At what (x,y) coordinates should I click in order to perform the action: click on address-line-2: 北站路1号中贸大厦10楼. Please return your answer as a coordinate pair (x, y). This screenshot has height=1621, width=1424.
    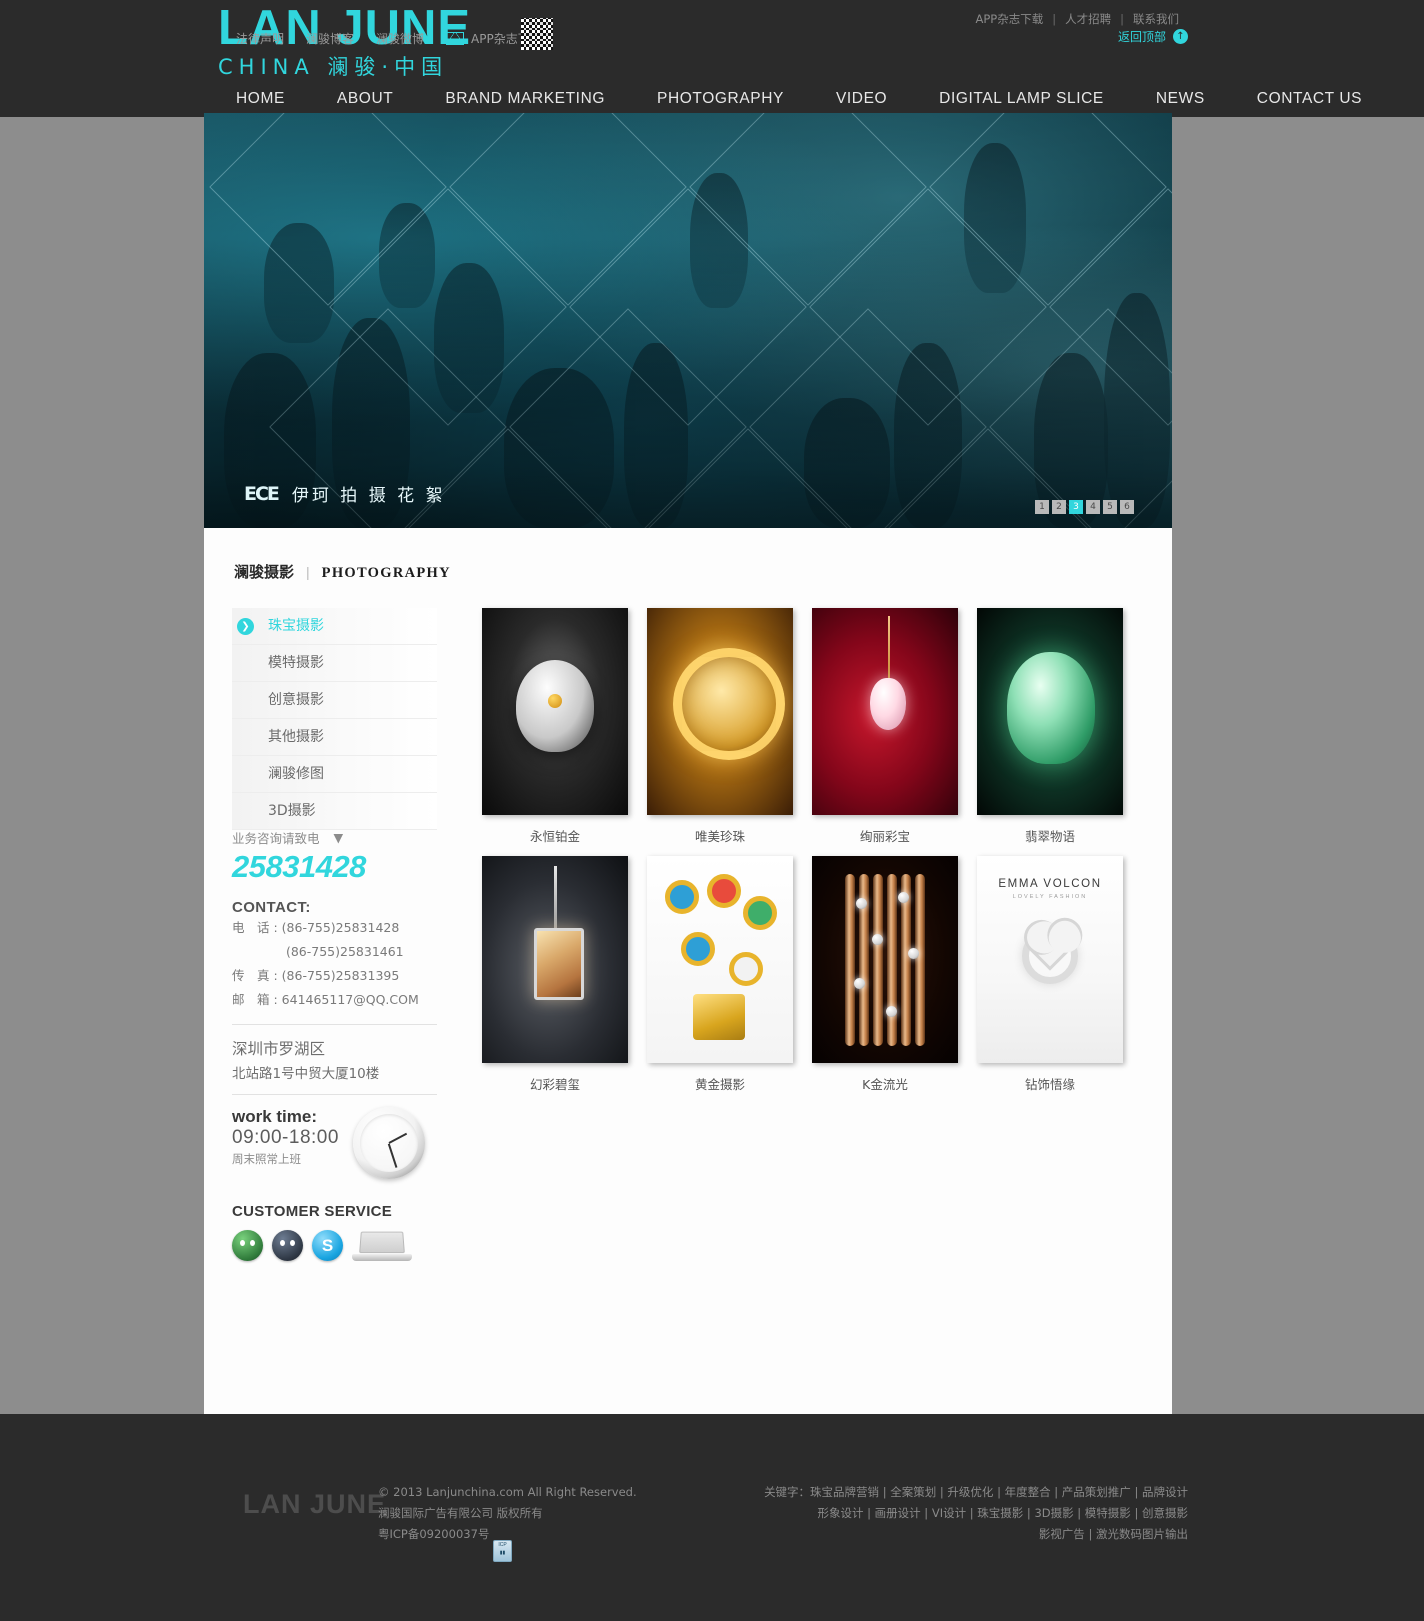
    Looking at the image, I should click on (306, 1074).